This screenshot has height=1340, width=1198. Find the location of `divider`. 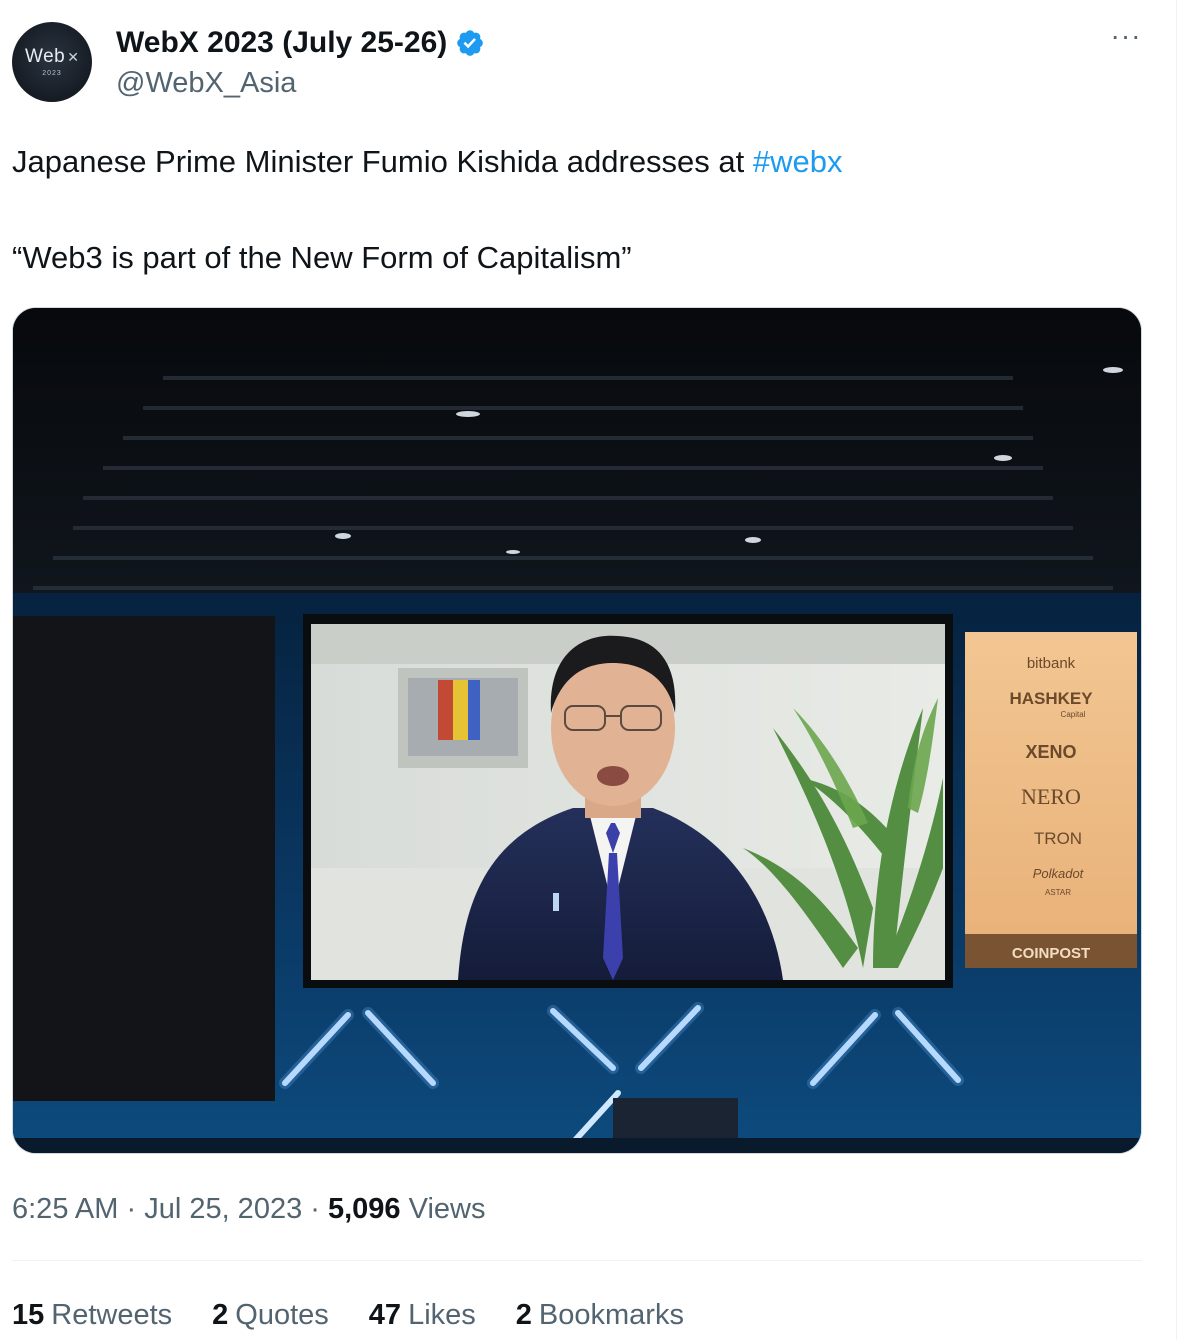

divider is located at coordinates (577, 1260).